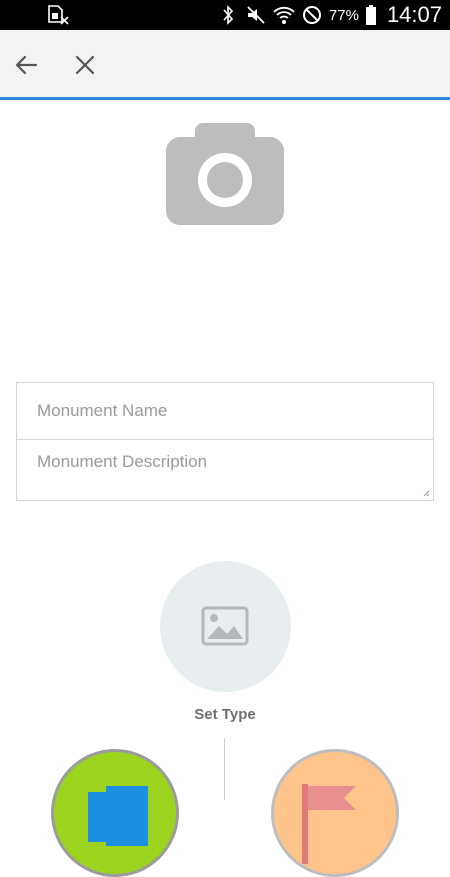 This screenshot has width=450, height=877. Describe the element at coordinates (284, 15) in the screenshot. I see `wifi-icon` at that location.